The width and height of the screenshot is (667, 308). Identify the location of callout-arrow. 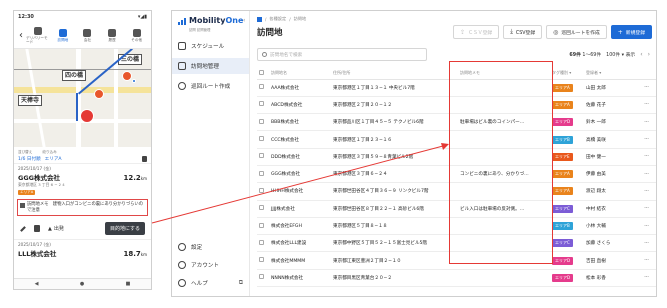
(300, 183).